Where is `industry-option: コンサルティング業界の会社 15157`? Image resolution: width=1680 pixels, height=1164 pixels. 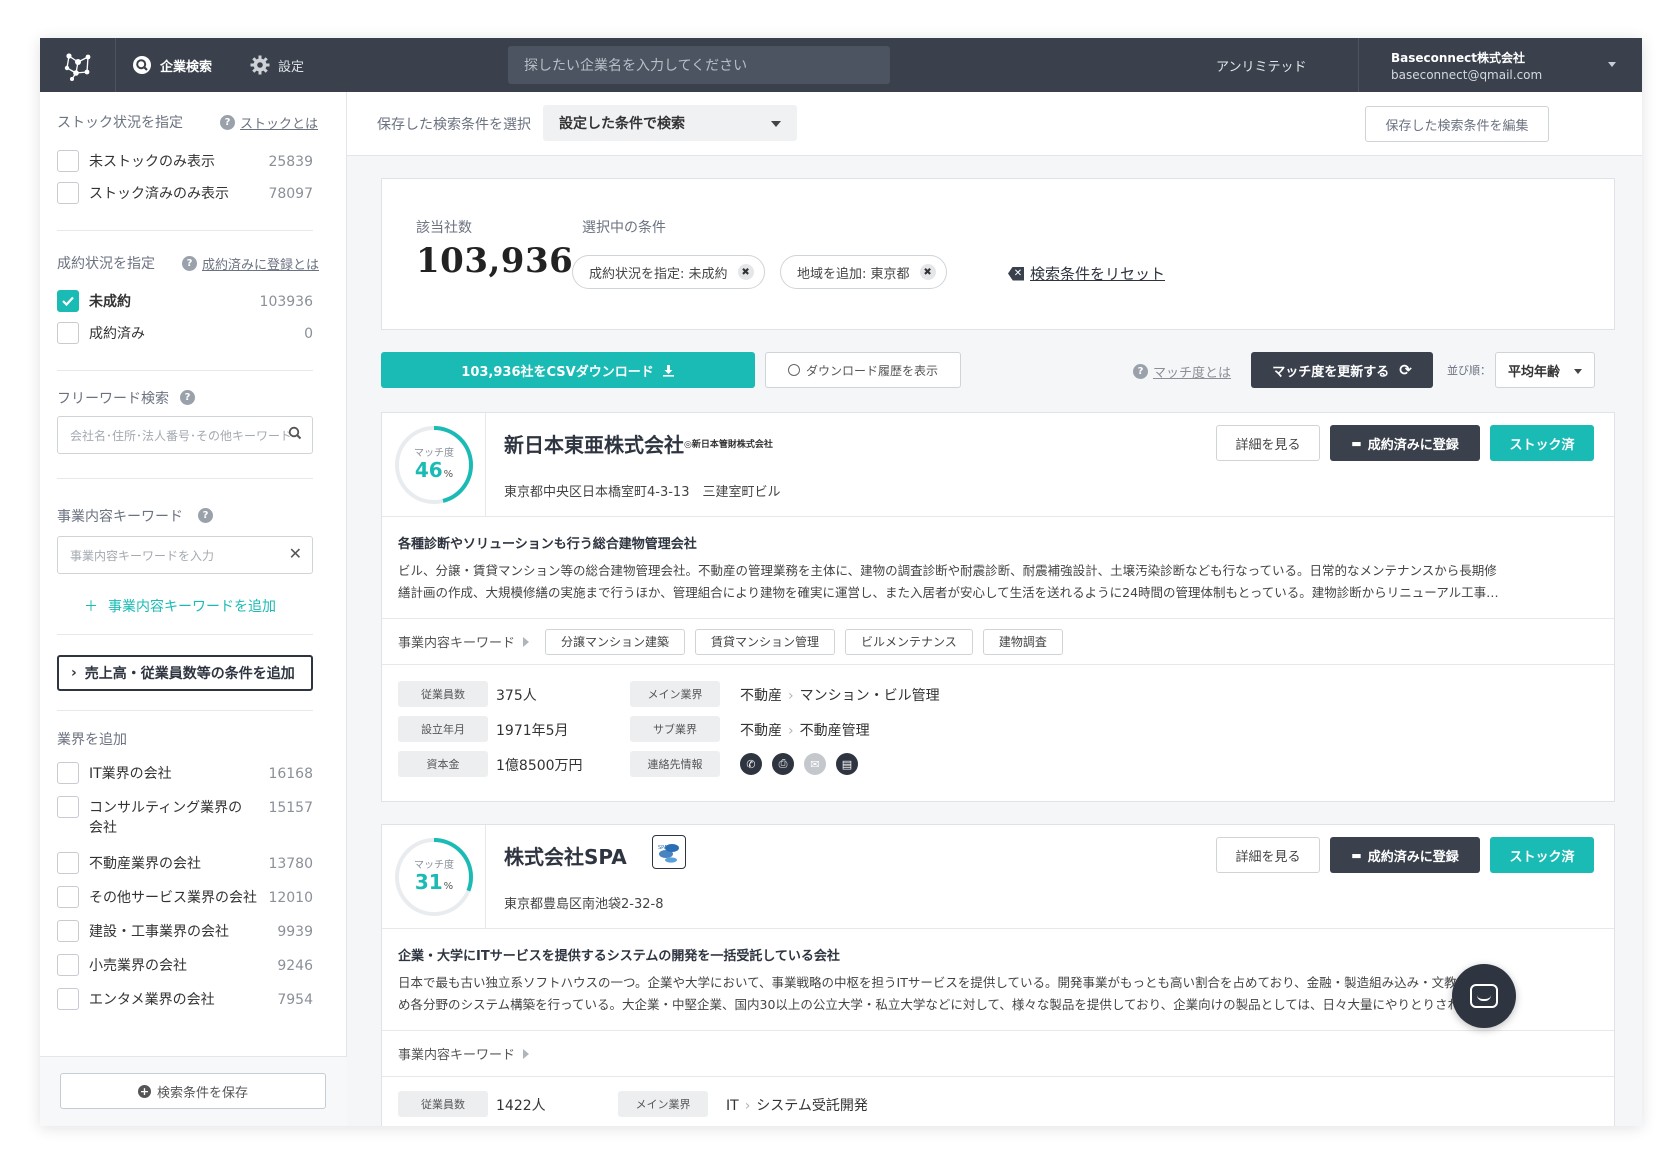
industry-option: コンサルティング業界の会社 15157 is located at coordinates (185, 817).